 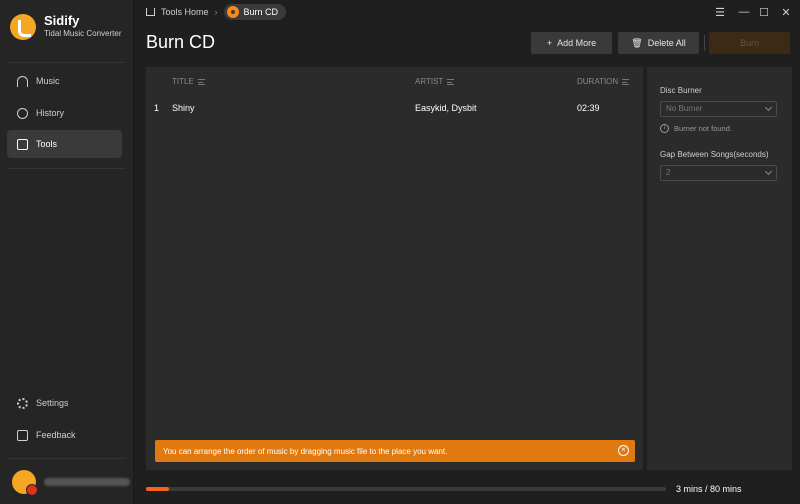 What do you see at coordinates (23, 27) in the screenshot?
I see `sidify-logo-icon` at bounding box center [23, 27].